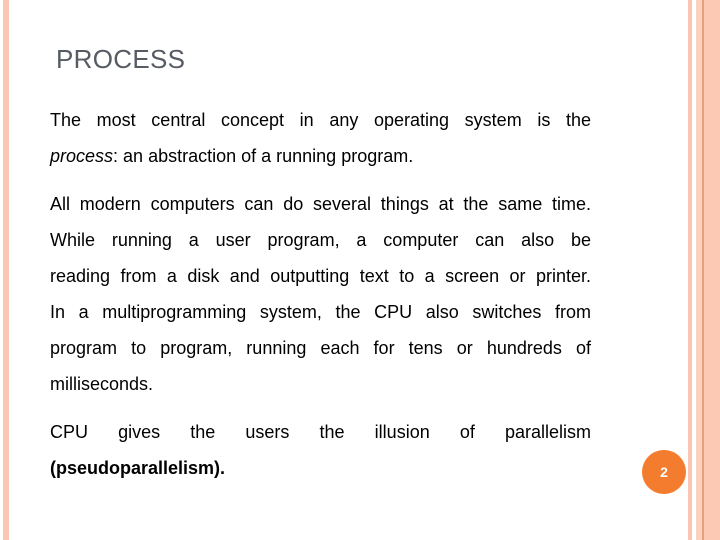  I want to click on page-number-badge: 2, so click(664, 472).